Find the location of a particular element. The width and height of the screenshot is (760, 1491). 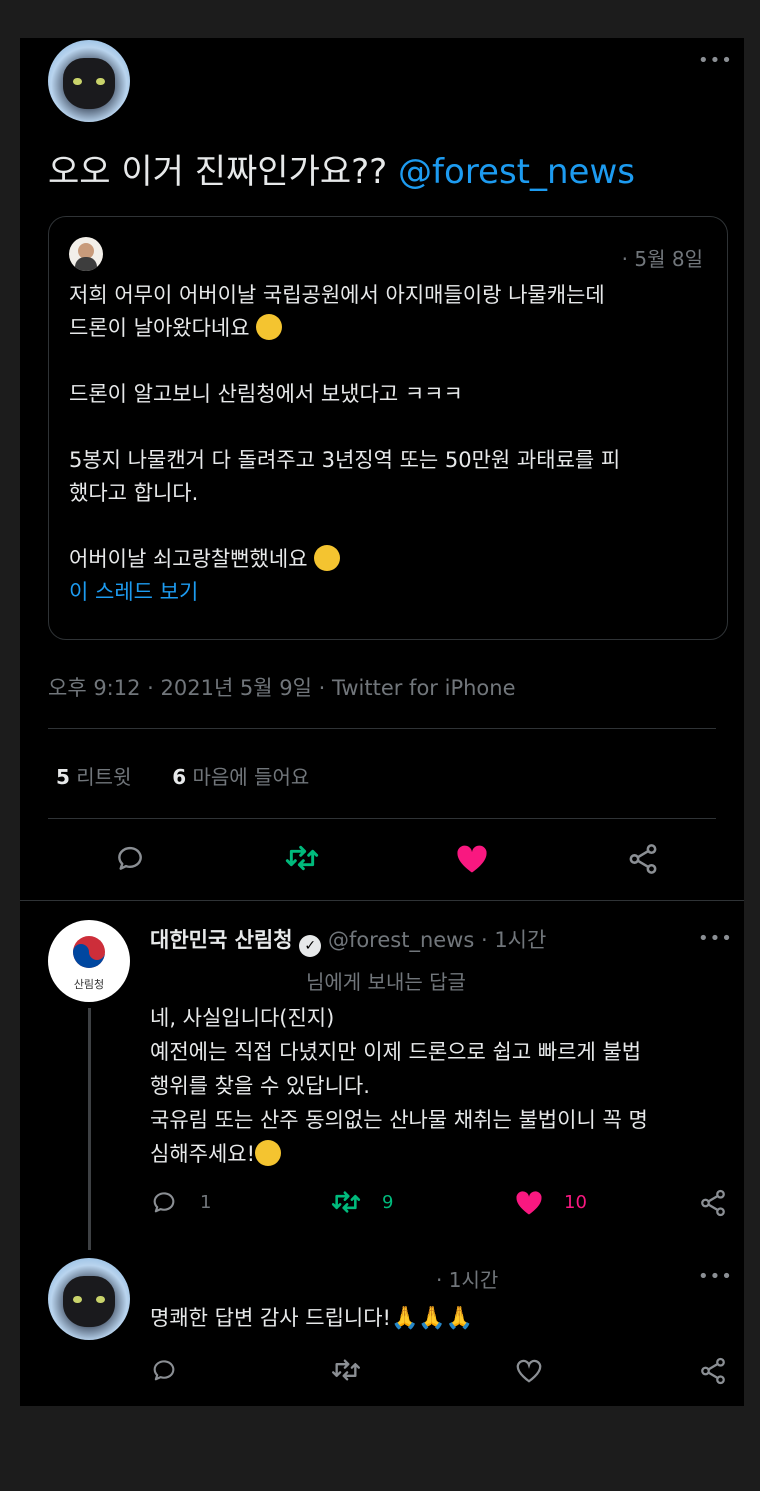

reply-line: 행위를 찾을 수 있답니다. is located at coordinates (260, 1086).